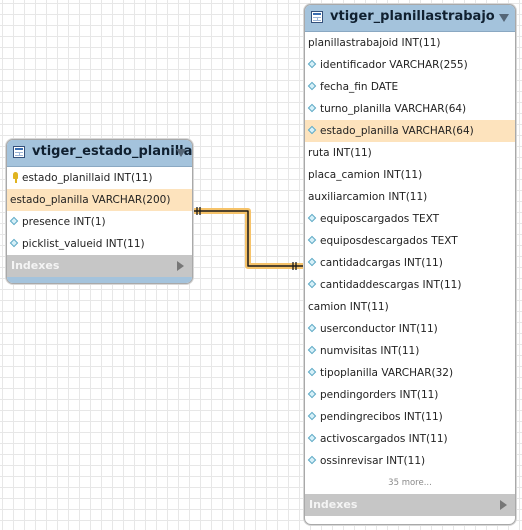 Image resolution: width=522 pixels, height=530 pixels. I want to click on column-label: estado_planilla VARCHAR(64), so click(397, 131).